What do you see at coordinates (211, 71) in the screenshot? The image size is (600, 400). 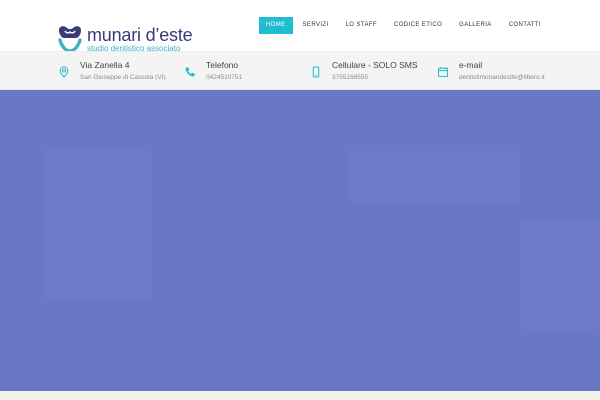 I see `contact-phone: Telefono 0424510751` at bounding box center [211, 71].